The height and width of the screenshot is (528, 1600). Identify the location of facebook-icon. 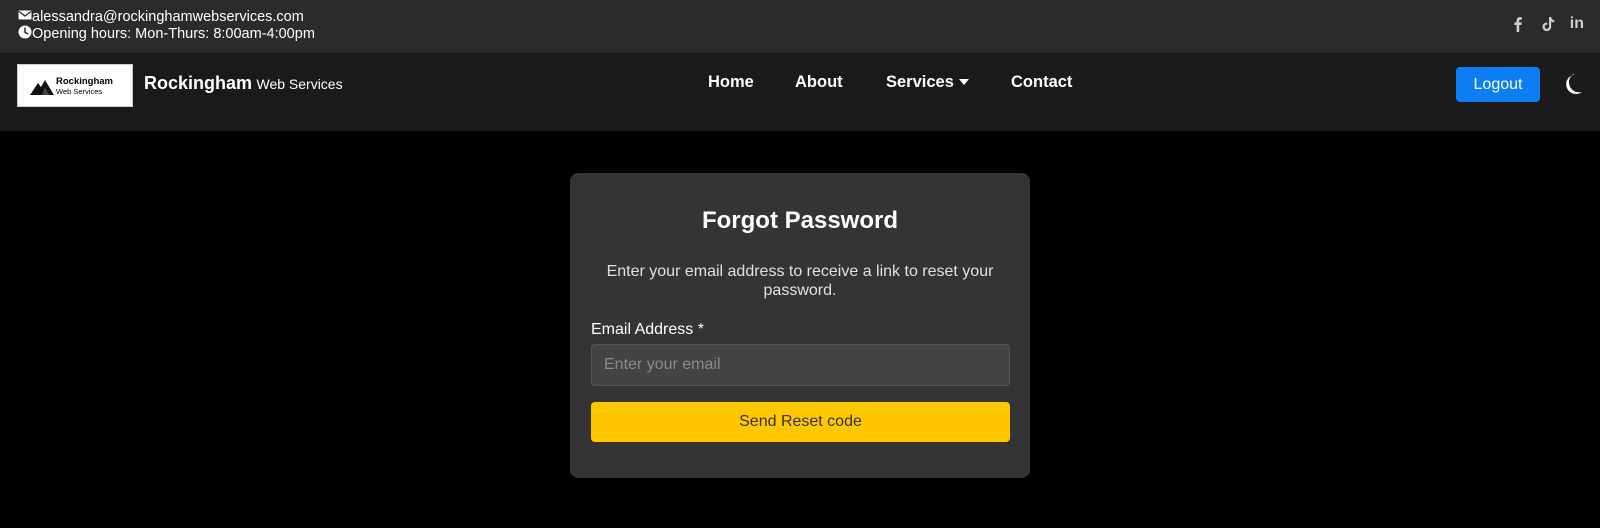
(1518, 24).